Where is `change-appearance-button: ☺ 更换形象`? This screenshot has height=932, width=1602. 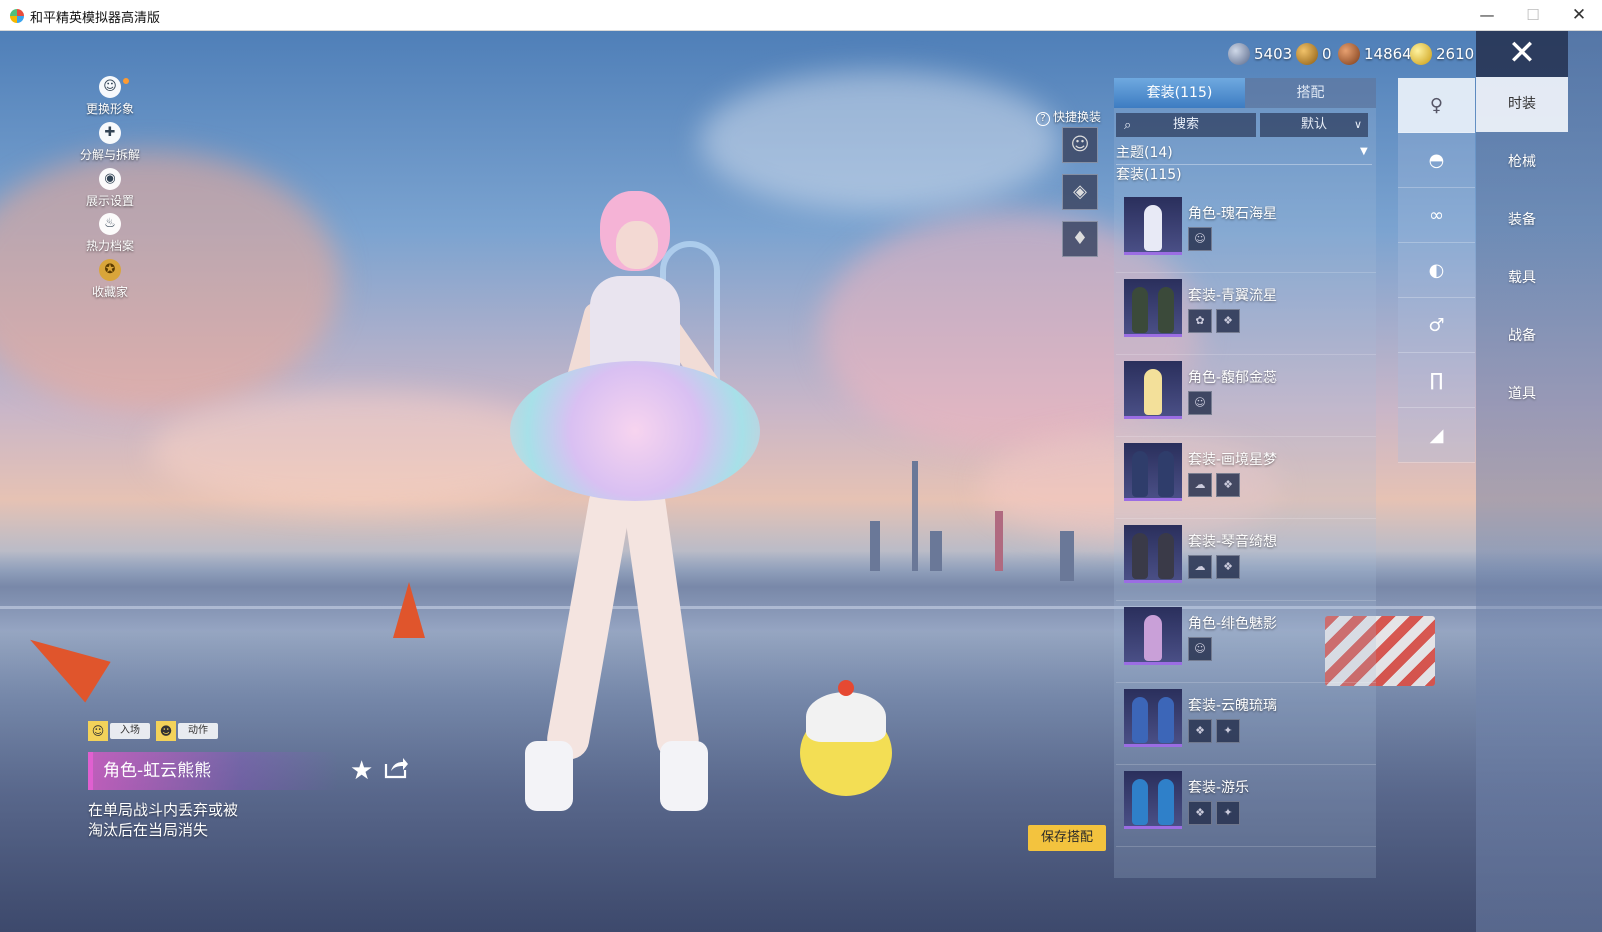 change-appearance-button: ☺ 更换形象 is located at coordinates (110, 96).